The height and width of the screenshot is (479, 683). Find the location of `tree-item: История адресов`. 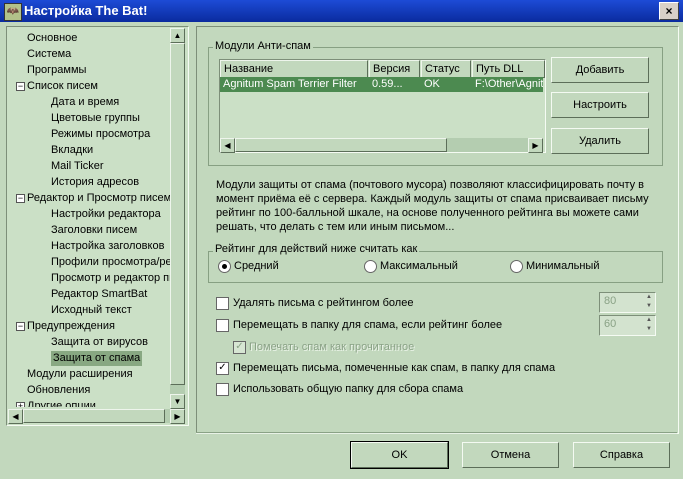

tree-item: История адресов is located at coordinates (95, 182).